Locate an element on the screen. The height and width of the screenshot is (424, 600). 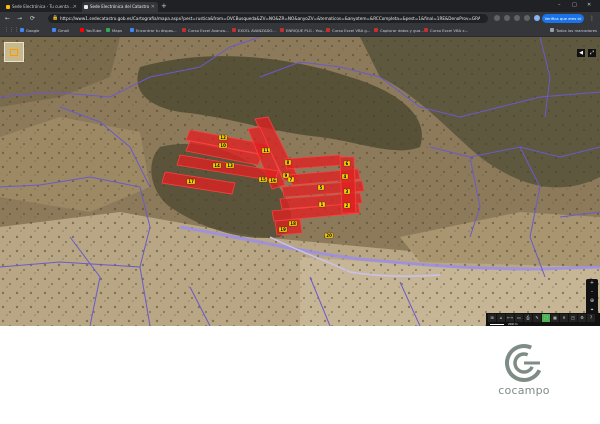
select-icon: ⛶ is located at coordinates (546, 318).